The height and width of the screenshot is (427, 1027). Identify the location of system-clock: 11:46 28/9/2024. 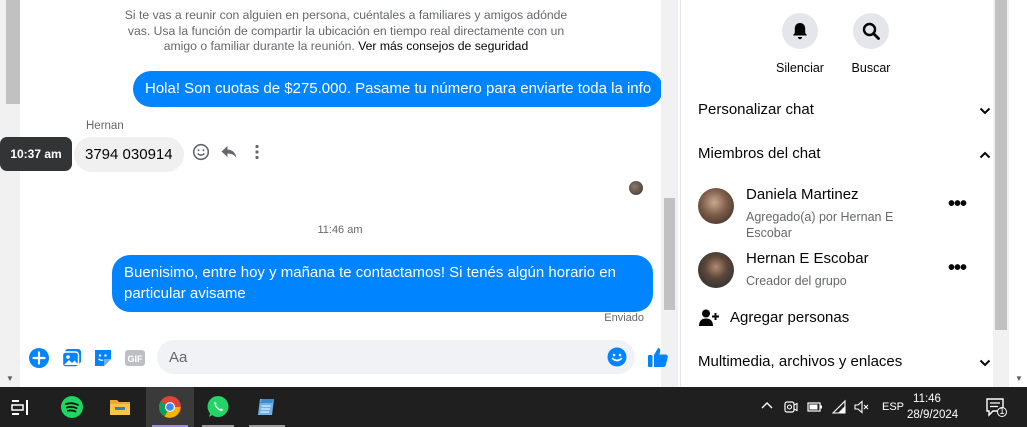
(933, 407).